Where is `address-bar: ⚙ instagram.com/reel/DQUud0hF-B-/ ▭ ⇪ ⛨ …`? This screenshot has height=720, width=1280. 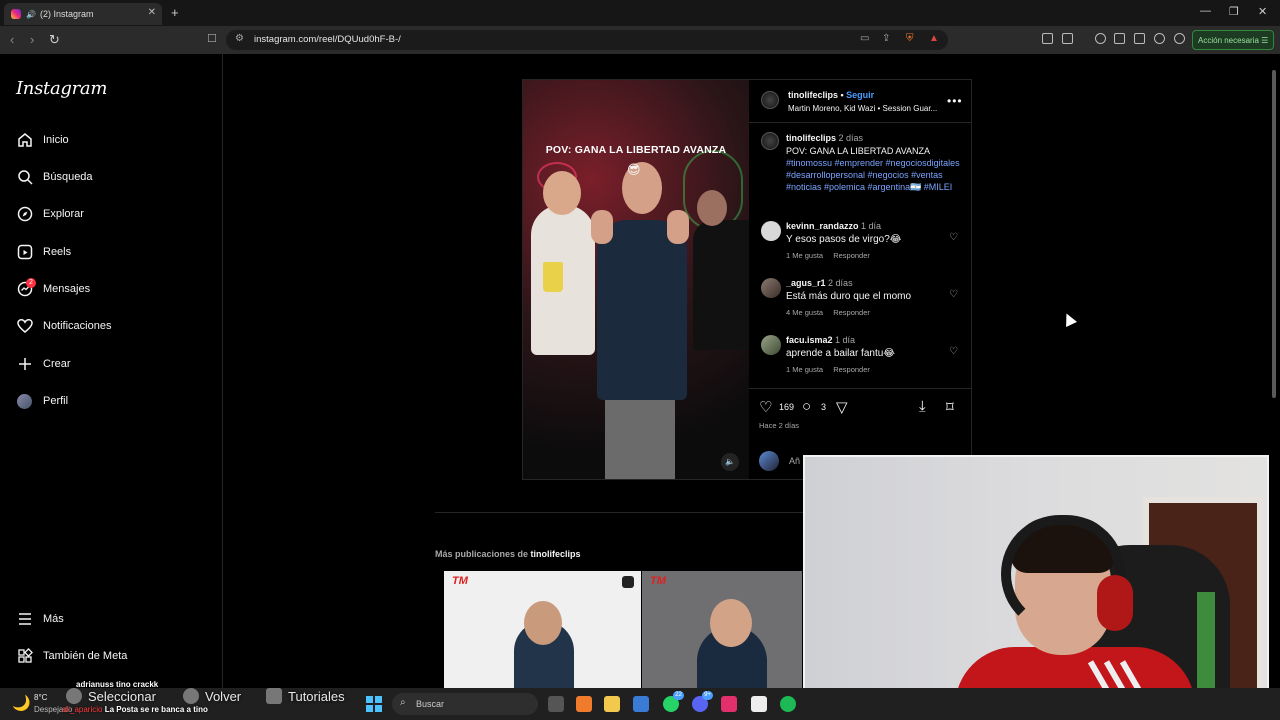 address-bar: ⚙ instagram.com/reel/DQUud0hF-B-/ ▭ ⇪ ⛨ … is located at coordinates (587, 40).